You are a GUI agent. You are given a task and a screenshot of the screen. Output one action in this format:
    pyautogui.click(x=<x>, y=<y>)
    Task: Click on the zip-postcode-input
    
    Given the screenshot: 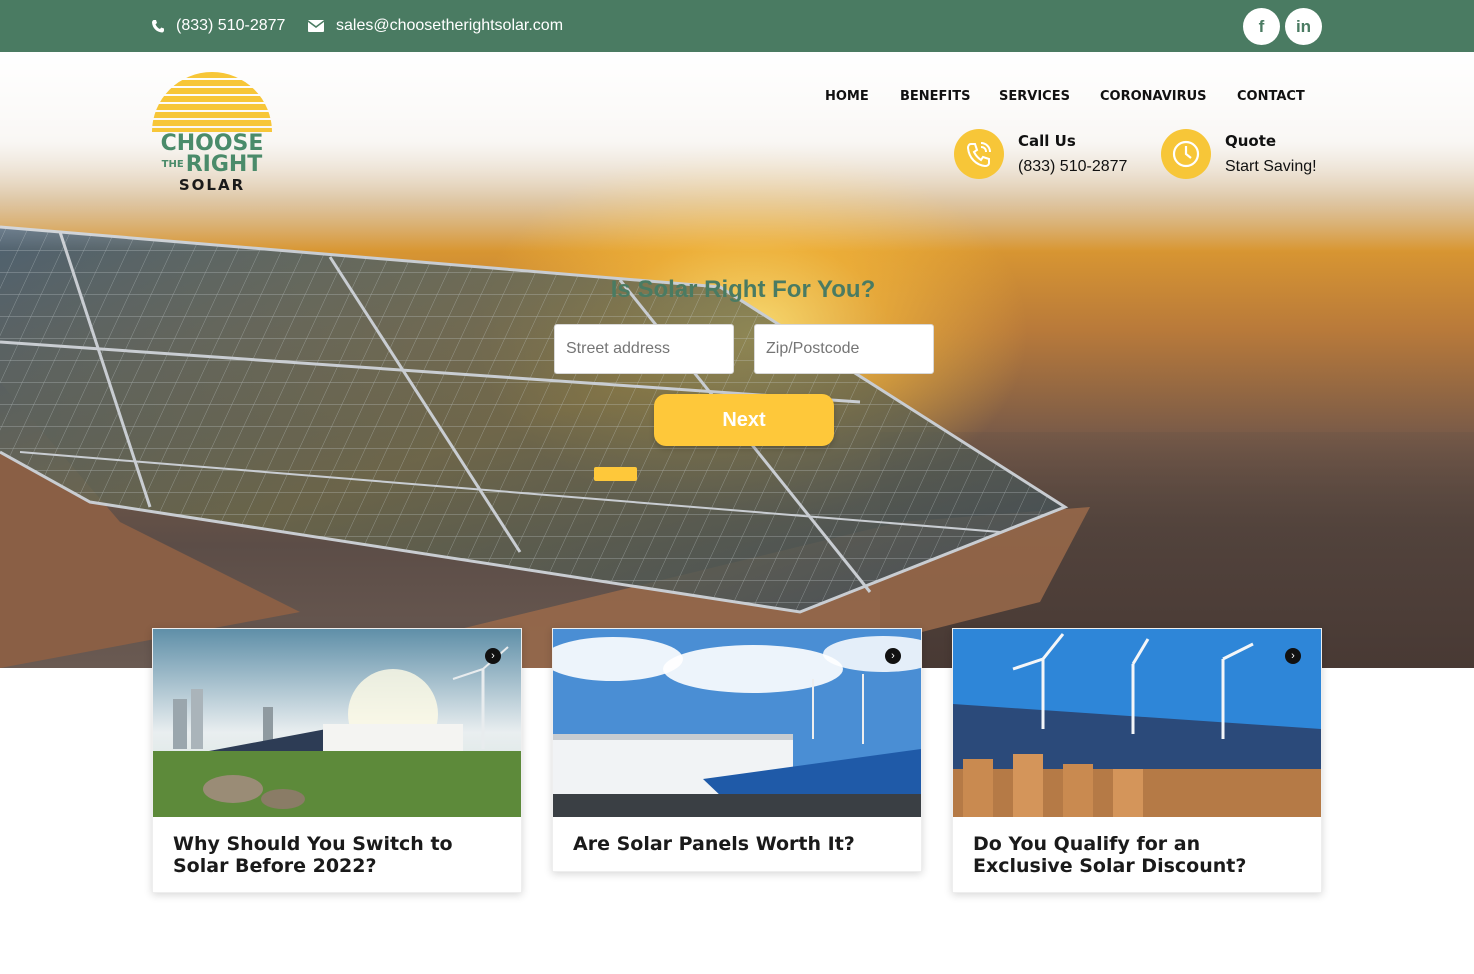 What is the action you would take?
    pyautogui.click(x=844, y=349)
    